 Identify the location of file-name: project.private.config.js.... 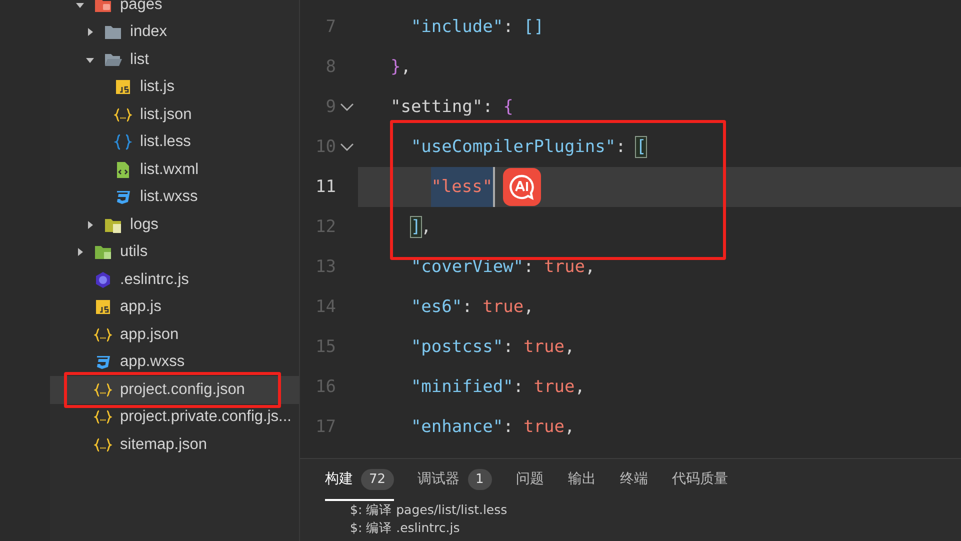
(206, 417).